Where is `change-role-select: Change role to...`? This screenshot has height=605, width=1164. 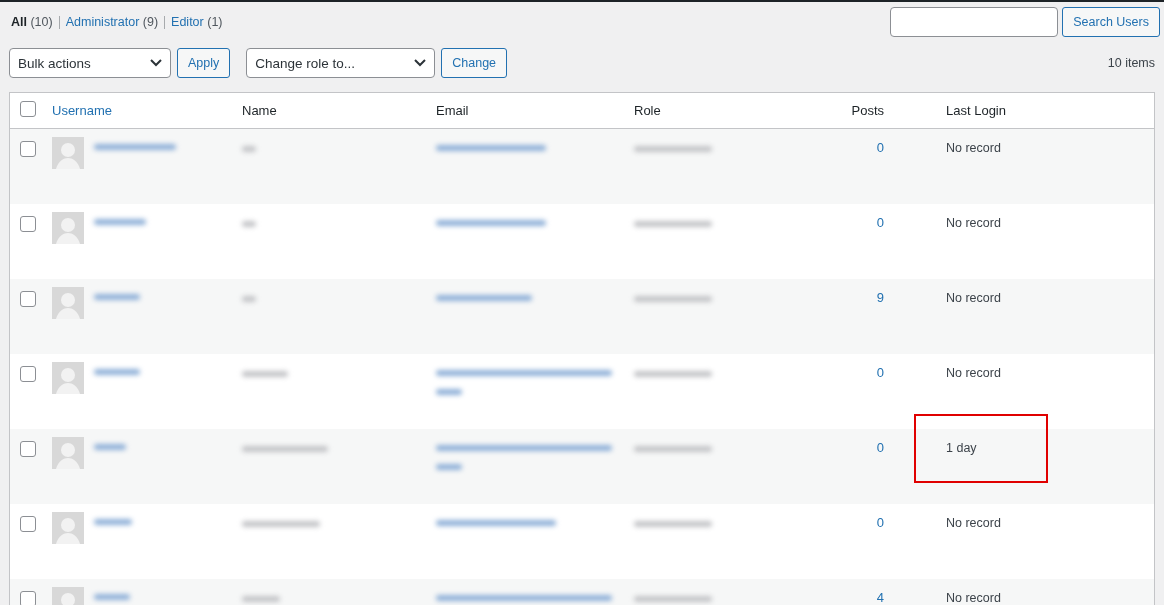 change-role-select: Change role to... is located at coordinates (341, 63).